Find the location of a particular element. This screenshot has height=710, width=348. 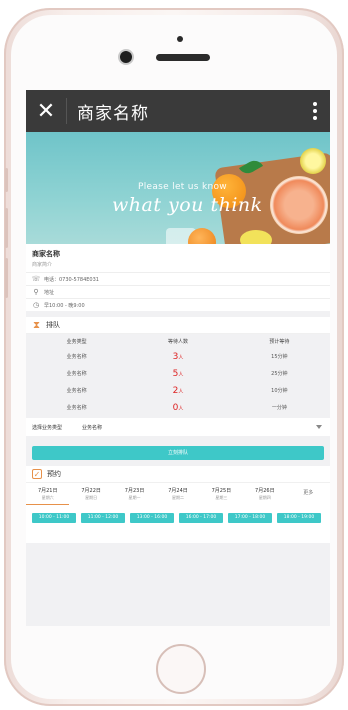

date-tab: 7月26日 星期四 is located at coordinates (264, 496).